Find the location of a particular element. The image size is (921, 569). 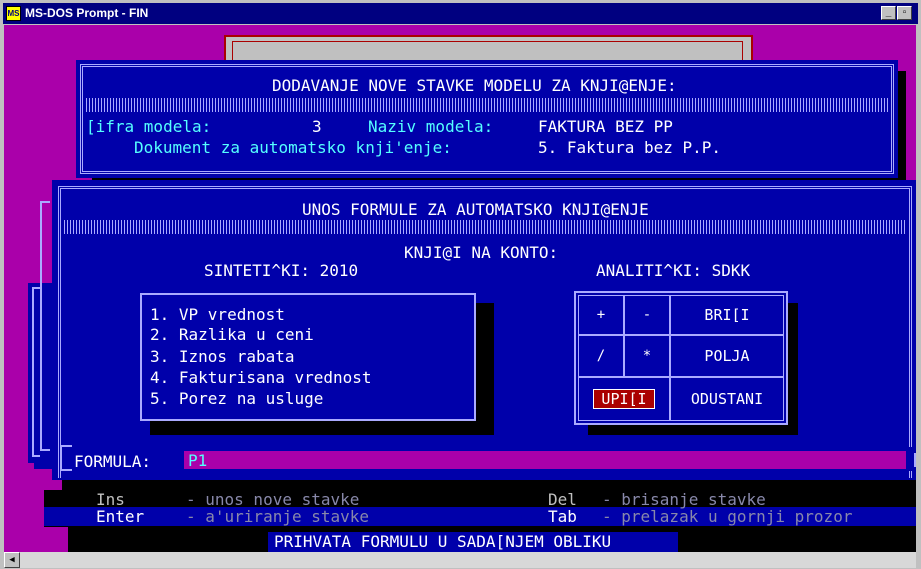

upisi-cell: UPI[I is located at coordinates (624, 399).